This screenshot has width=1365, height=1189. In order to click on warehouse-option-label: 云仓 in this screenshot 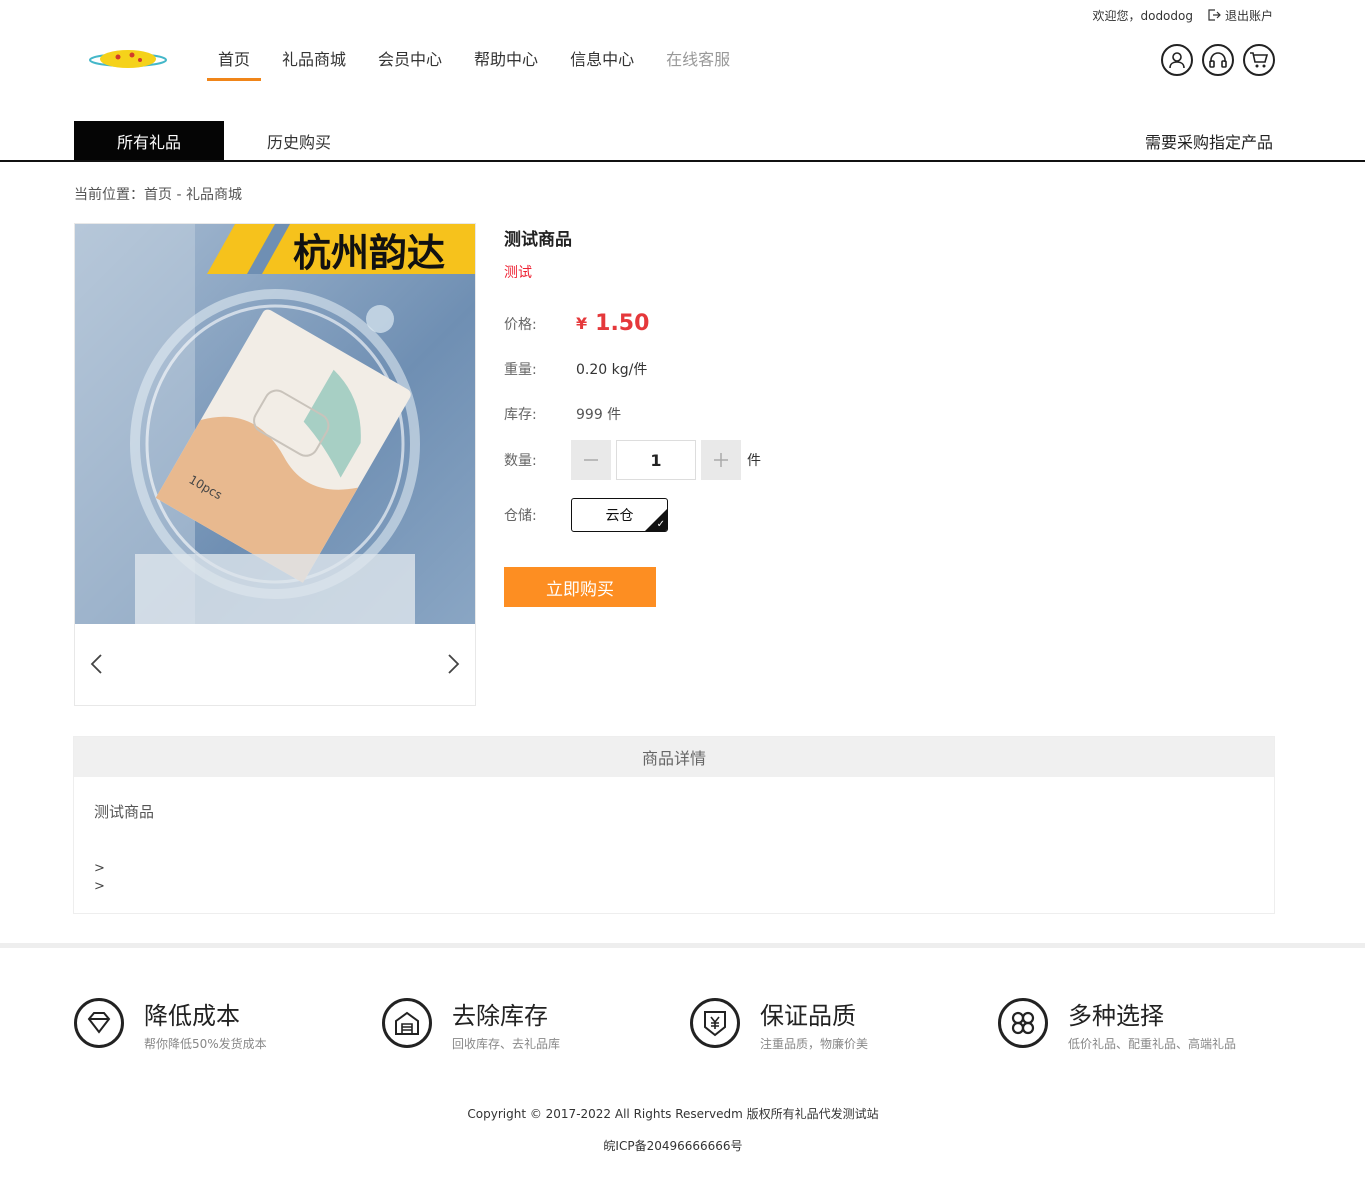, I will do `click(619, 516)`.